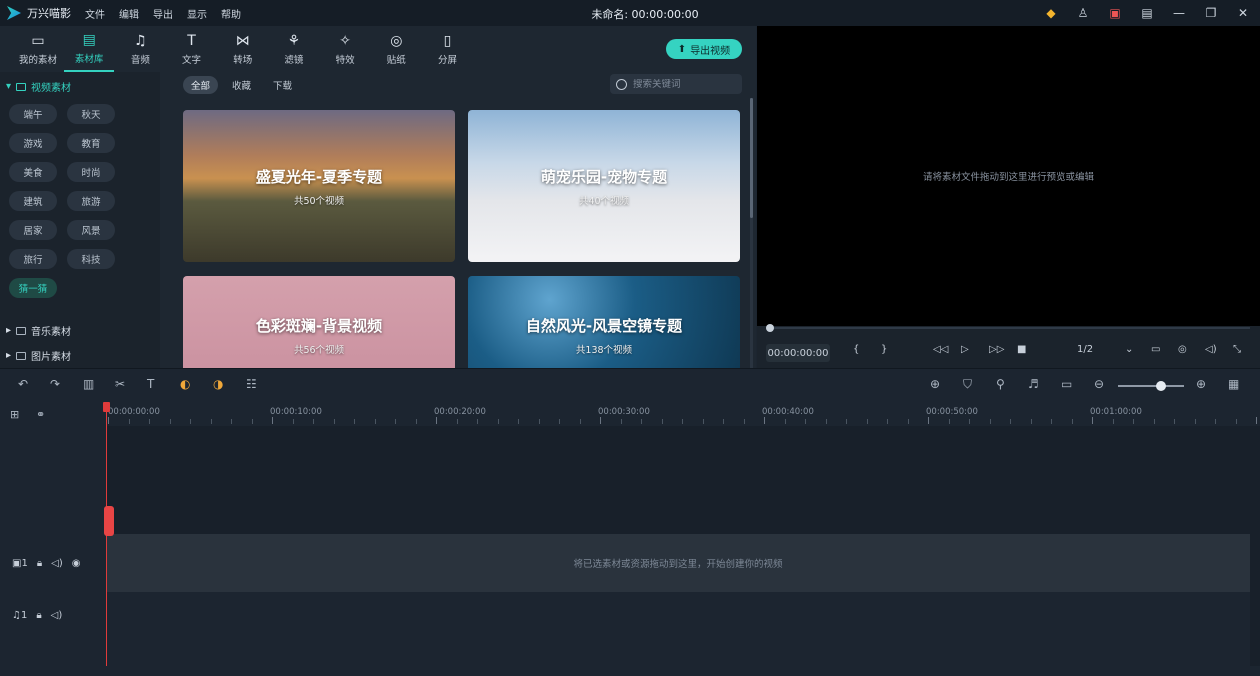 This screenshot has width=1260, height=676. Describe the element at coordinates (38, 330) in the screenshot. I see `section-music: ▸ 音乐素材` at that location.